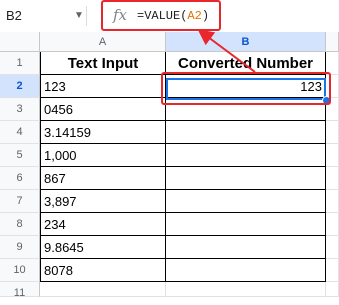 This screenshot has width=339, height=305. What do you see at coordinates (103, 86) in the screenshot?
I see `cell-a2: 123` at bounding box center [103, 86].